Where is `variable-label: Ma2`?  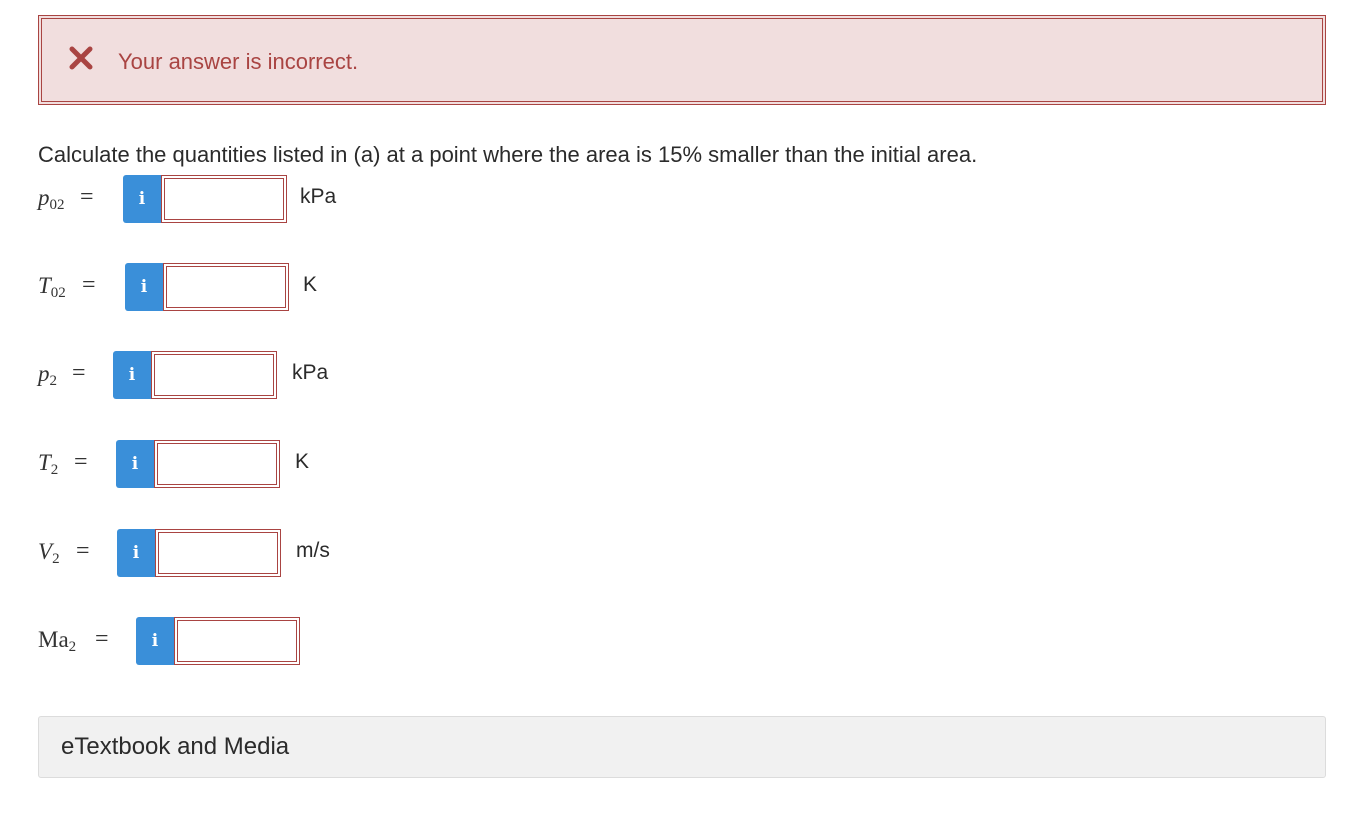
variable-label: Ma2 is located at coordinates (57, 641).